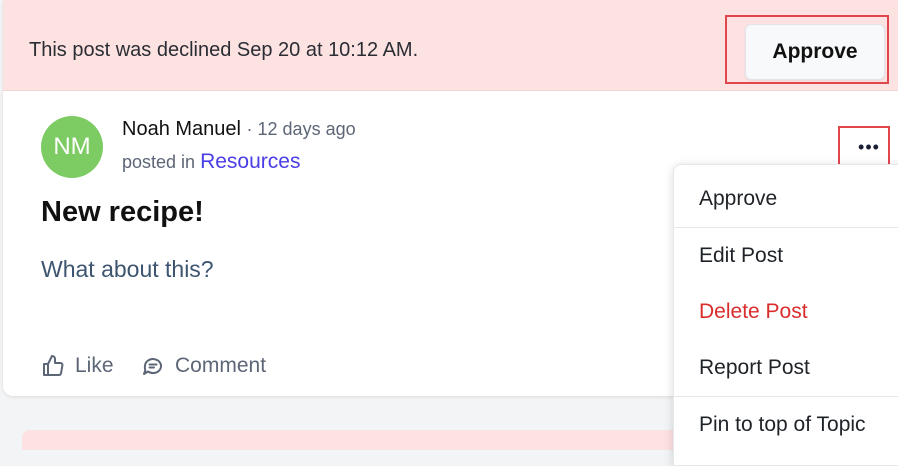 The width and height of the screenshot is (898, 466). Describe the element at coordinates (869, 147) in the screenshot. I see `more-options-button: •••` at that location.